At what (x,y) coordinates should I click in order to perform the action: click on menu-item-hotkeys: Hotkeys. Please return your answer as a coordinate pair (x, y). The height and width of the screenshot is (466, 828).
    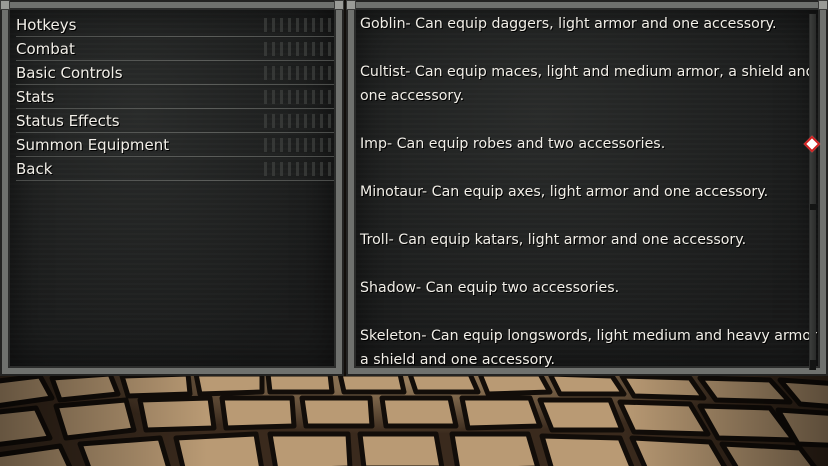
    Looking at the image, I should click on (175, 26).